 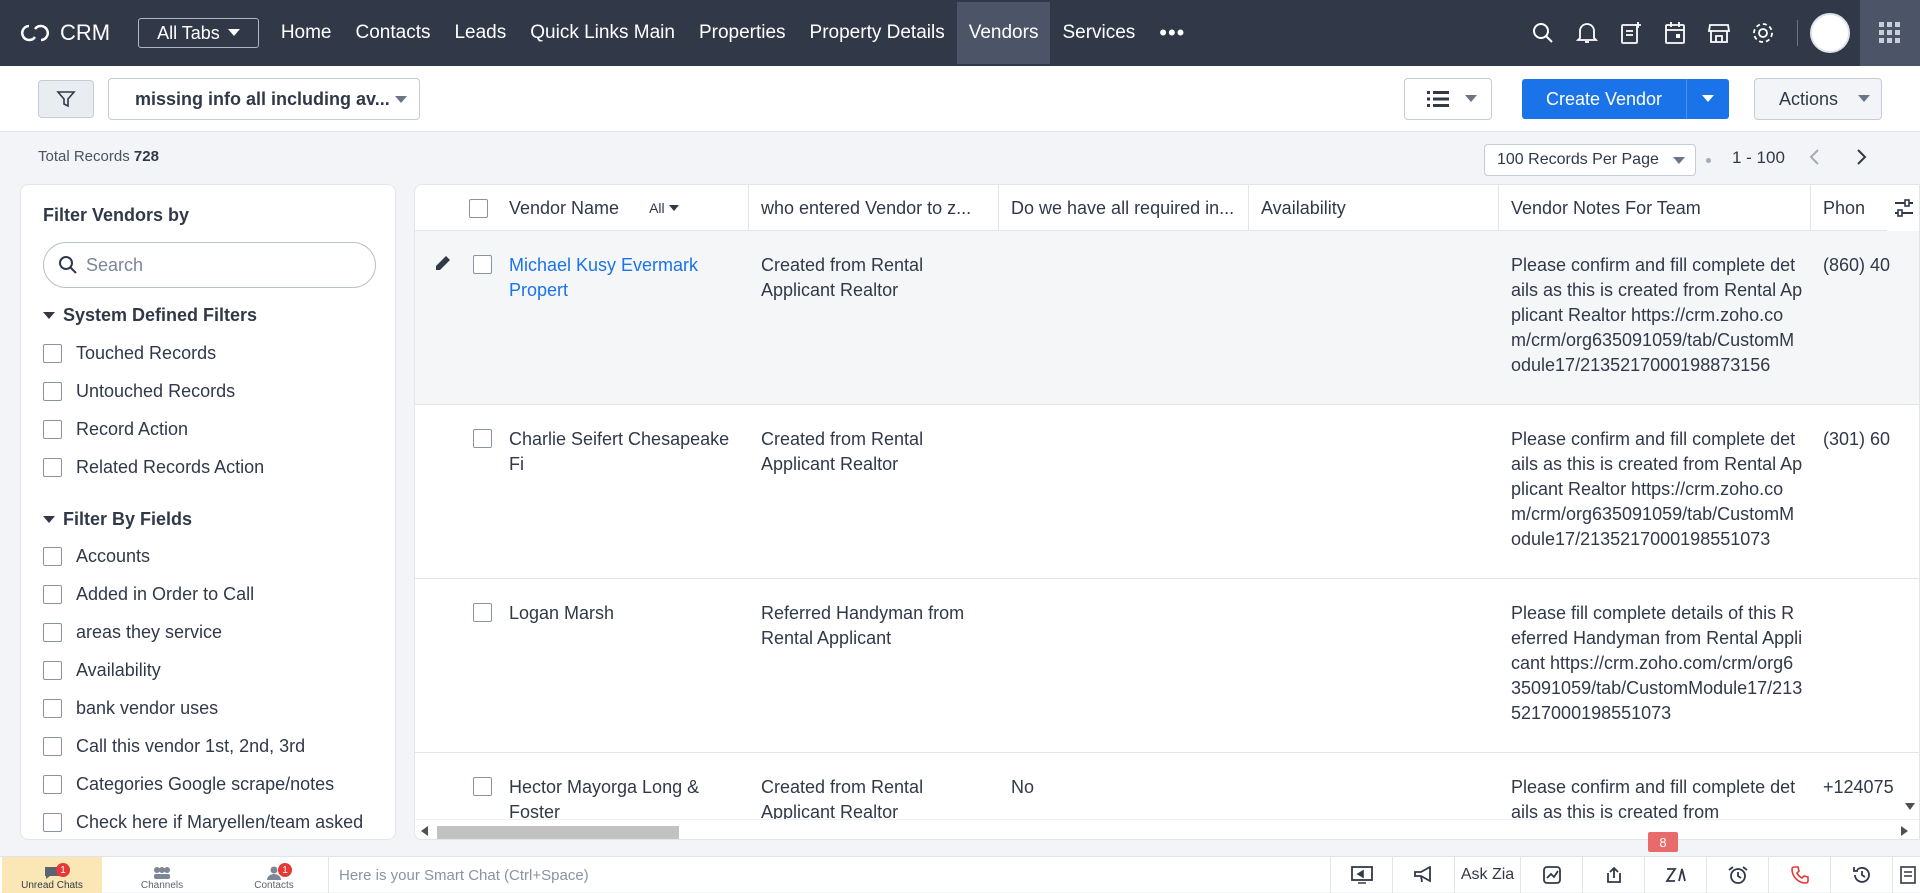 What do you see at coordinates (1098, 33) in the screenshot?
I see `tab-services: Services` at bounding box center [1098, 33].